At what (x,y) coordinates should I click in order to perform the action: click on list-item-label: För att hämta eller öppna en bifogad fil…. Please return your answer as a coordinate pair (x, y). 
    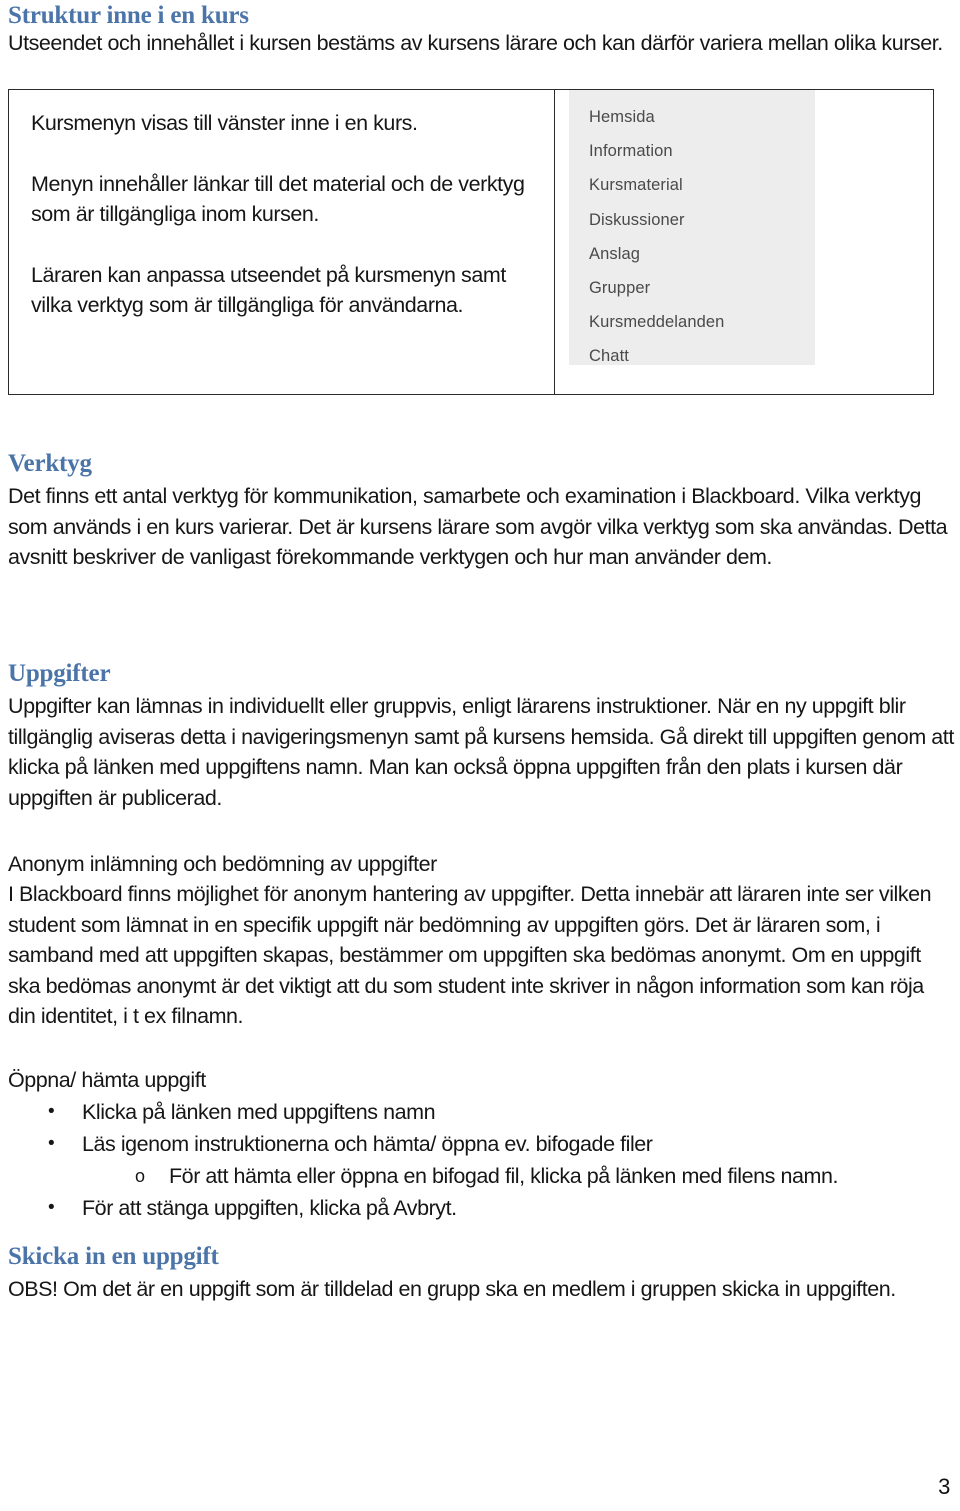
    Looking at the image, I should click on (503, 1176).